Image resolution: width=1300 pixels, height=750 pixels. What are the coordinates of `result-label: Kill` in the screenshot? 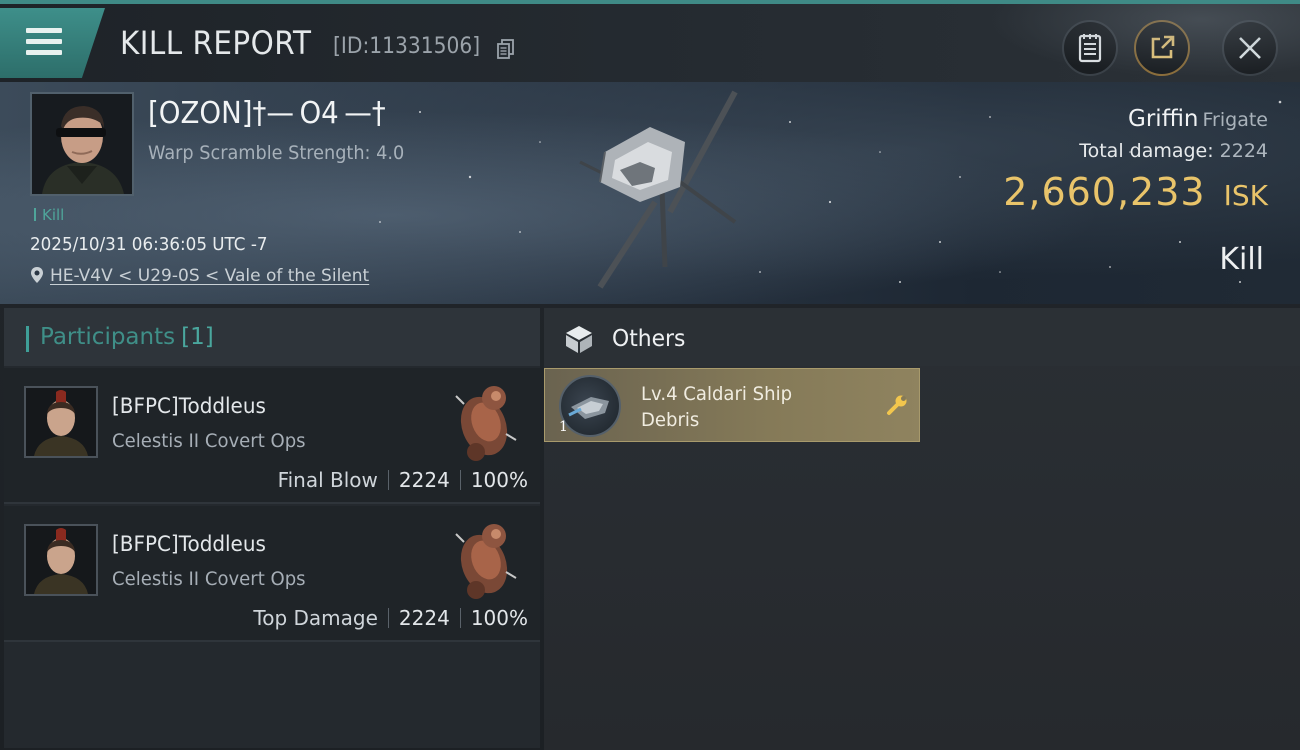 It's located at (1241, 259).